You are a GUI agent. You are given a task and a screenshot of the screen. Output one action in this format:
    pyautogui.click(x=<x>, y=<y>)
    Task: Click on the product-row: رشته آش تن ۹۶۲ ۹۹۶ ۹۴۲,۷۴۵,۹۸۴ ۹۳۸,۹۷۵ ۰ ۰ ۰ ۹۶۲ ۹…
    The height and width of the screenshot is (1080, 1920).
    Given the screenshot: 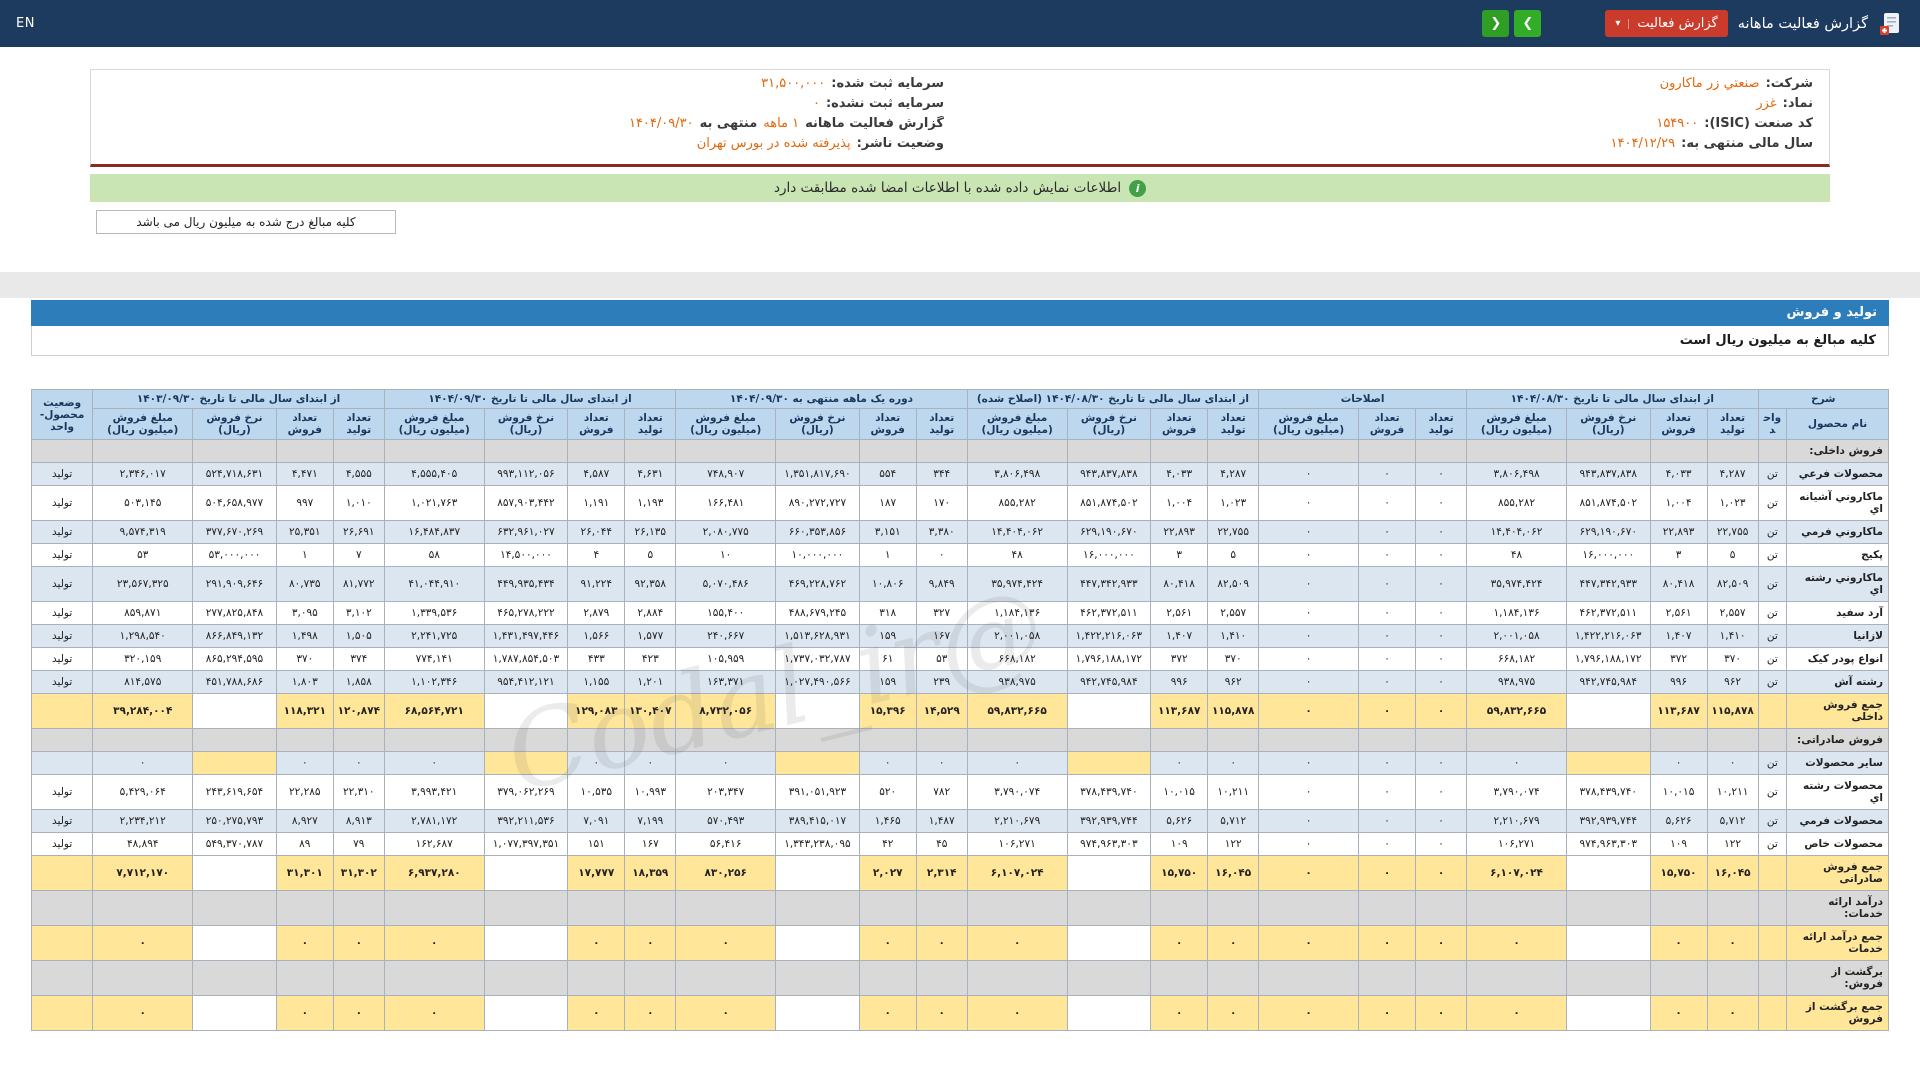 What is the action you would take?
    pyautogui.click(x=959, y=682)
    